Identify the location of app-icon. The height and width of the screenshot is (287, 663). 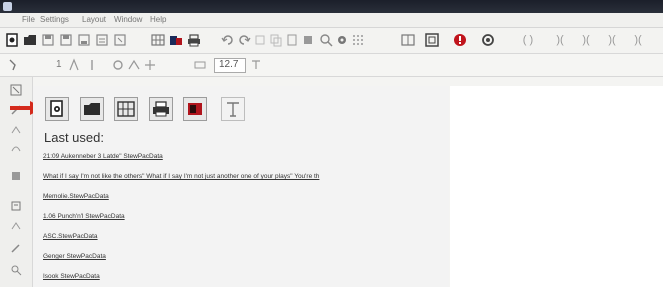
(7, 6).